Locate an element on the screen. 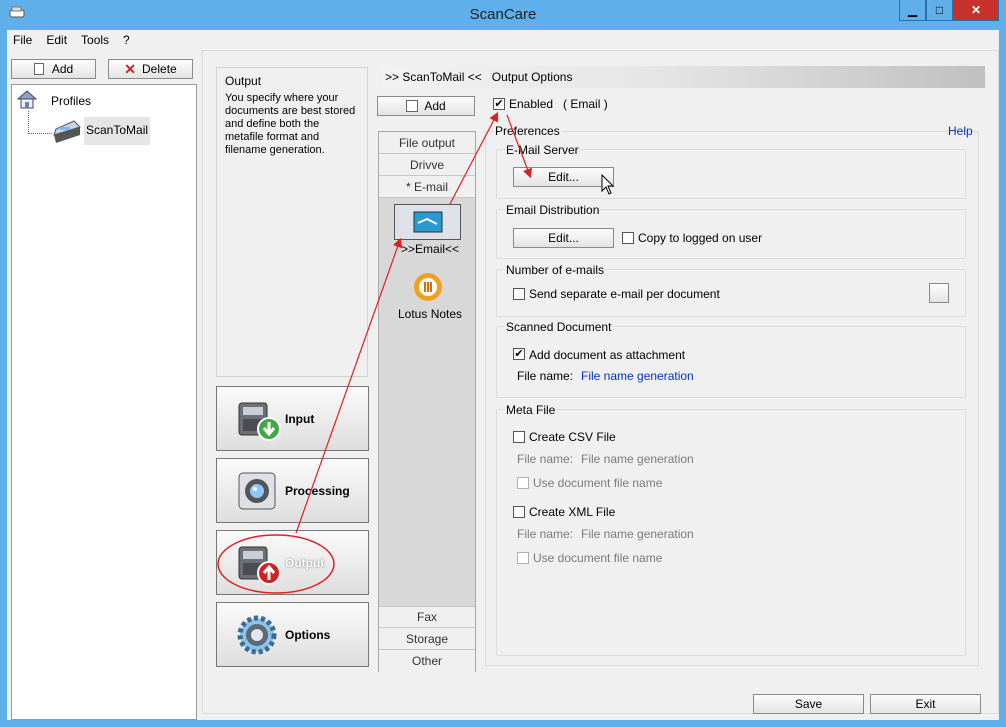 The height and width of the screenshot is (727, 1006). annotation-ellipse is located at coordinates (276, 564).